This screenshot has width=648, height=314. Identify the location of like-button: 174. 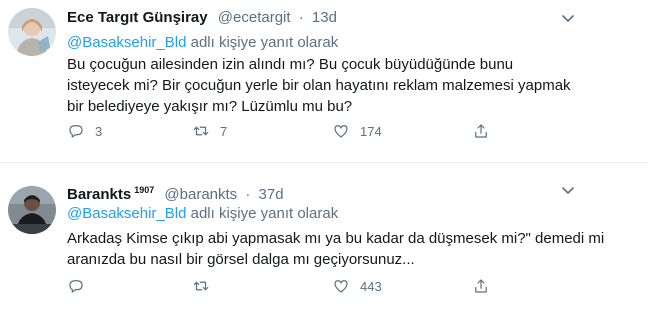
(357, 131).